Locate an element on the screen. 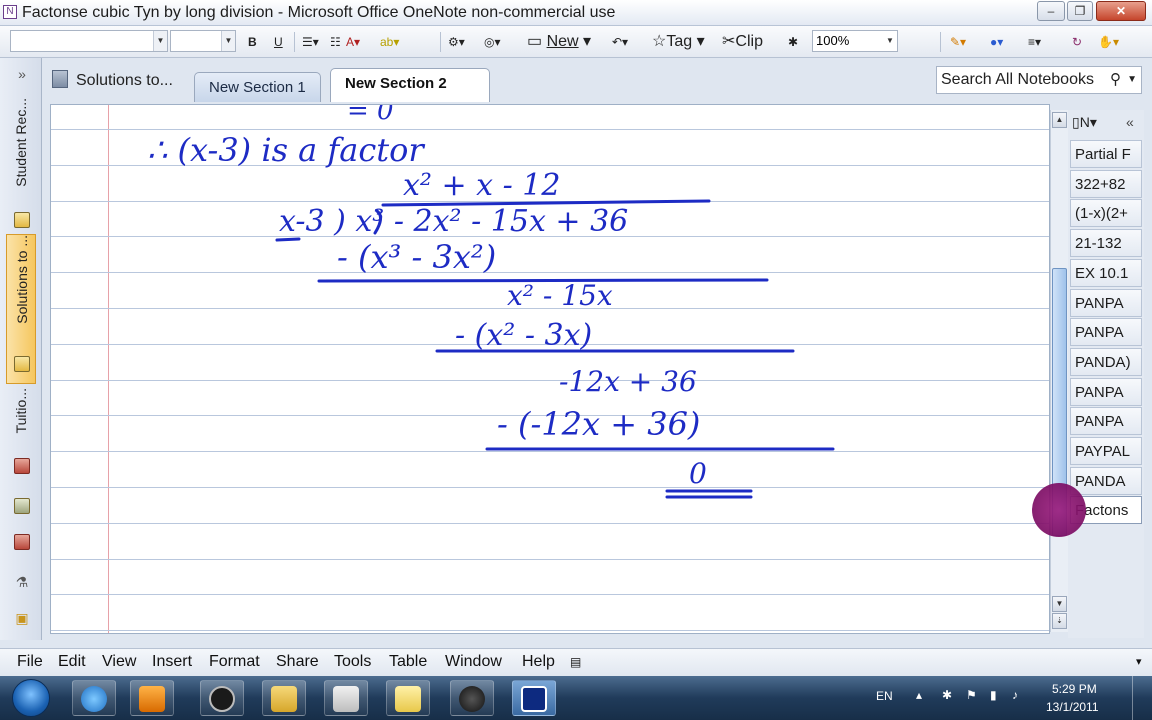 The width and height of the screenshot is (1152, 720). show-hidden-icons: ▴ is located at coordinates (919, 695).